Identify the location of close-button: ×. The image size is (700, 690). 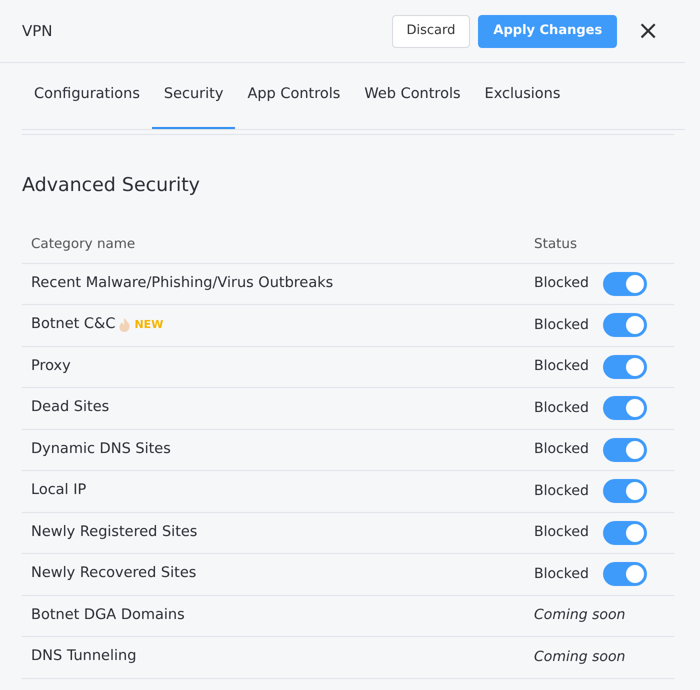
(648, 31).